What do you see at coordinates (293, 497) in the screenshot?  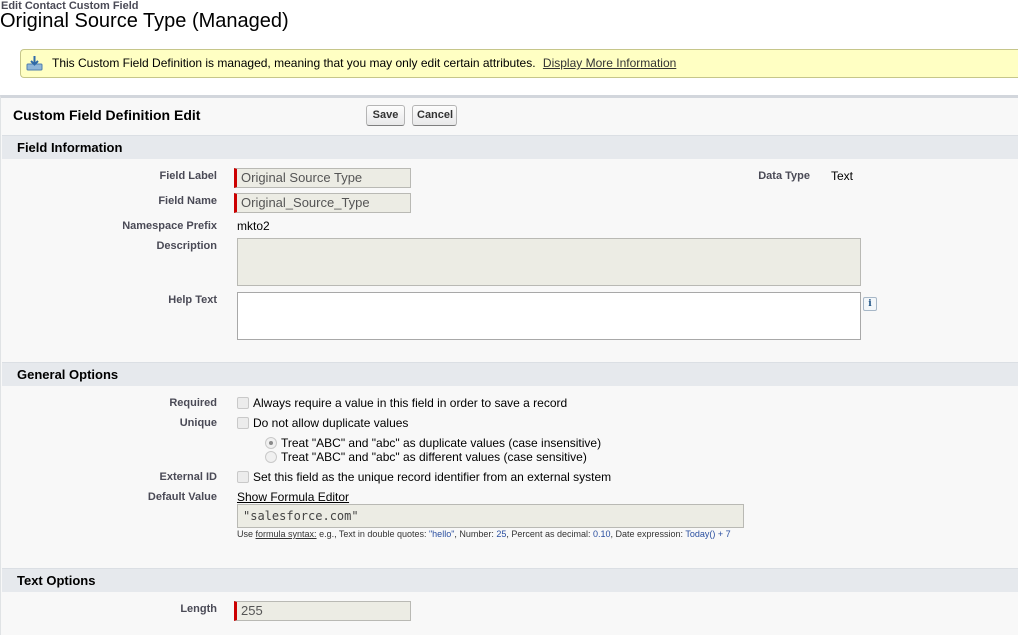 I see `show-formula-editor-link: Show Formula Editor` at bounding box center [293, 497].